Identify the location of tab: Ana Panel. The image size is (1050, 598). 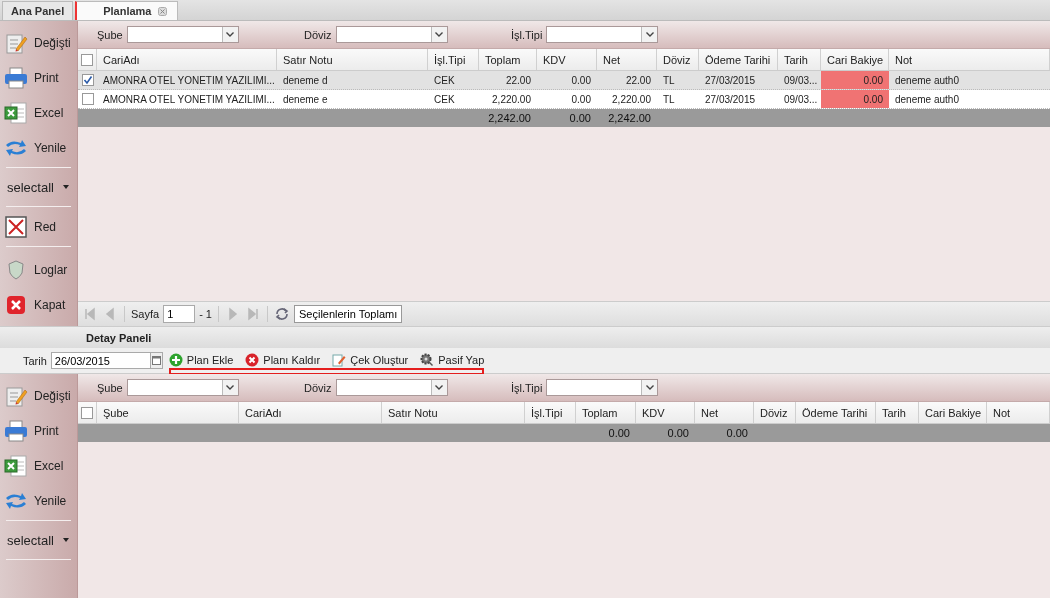
(38, 10).